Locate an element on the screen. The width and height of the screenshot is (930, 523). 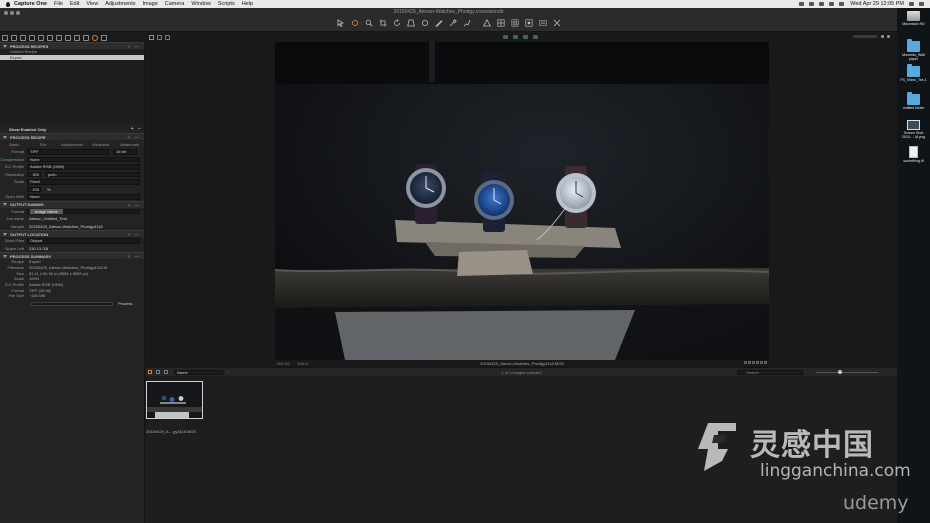
icc-profile-select: Adobe RGB (1998) is located at coordinates (83, 167).